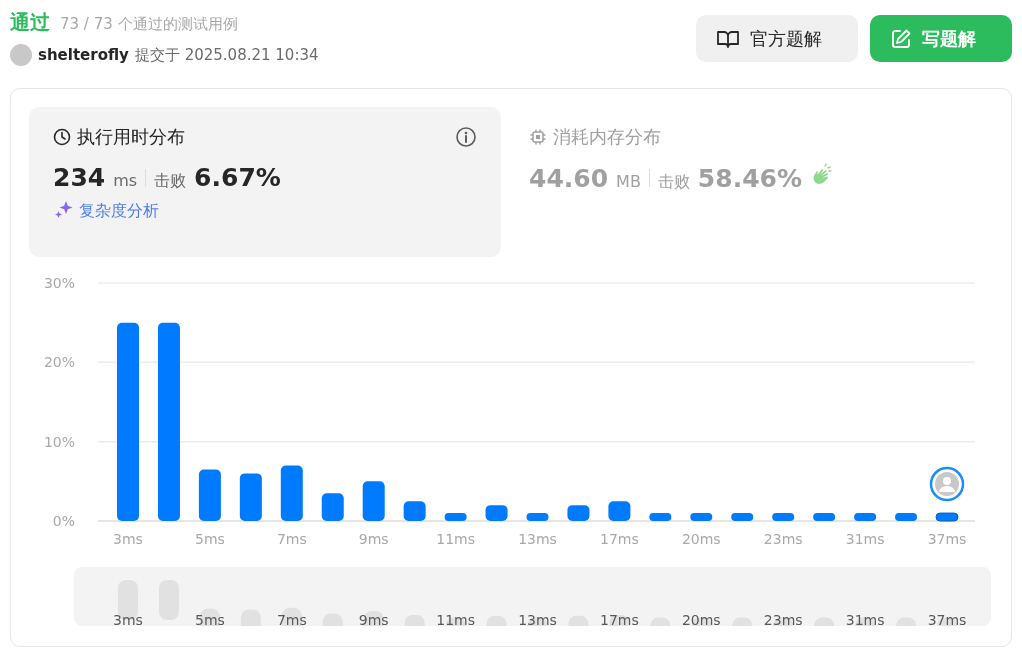  Describe the element at coordinates (128, 539) in the screenshot. I see `x-axis-label: 3ms` at that location.